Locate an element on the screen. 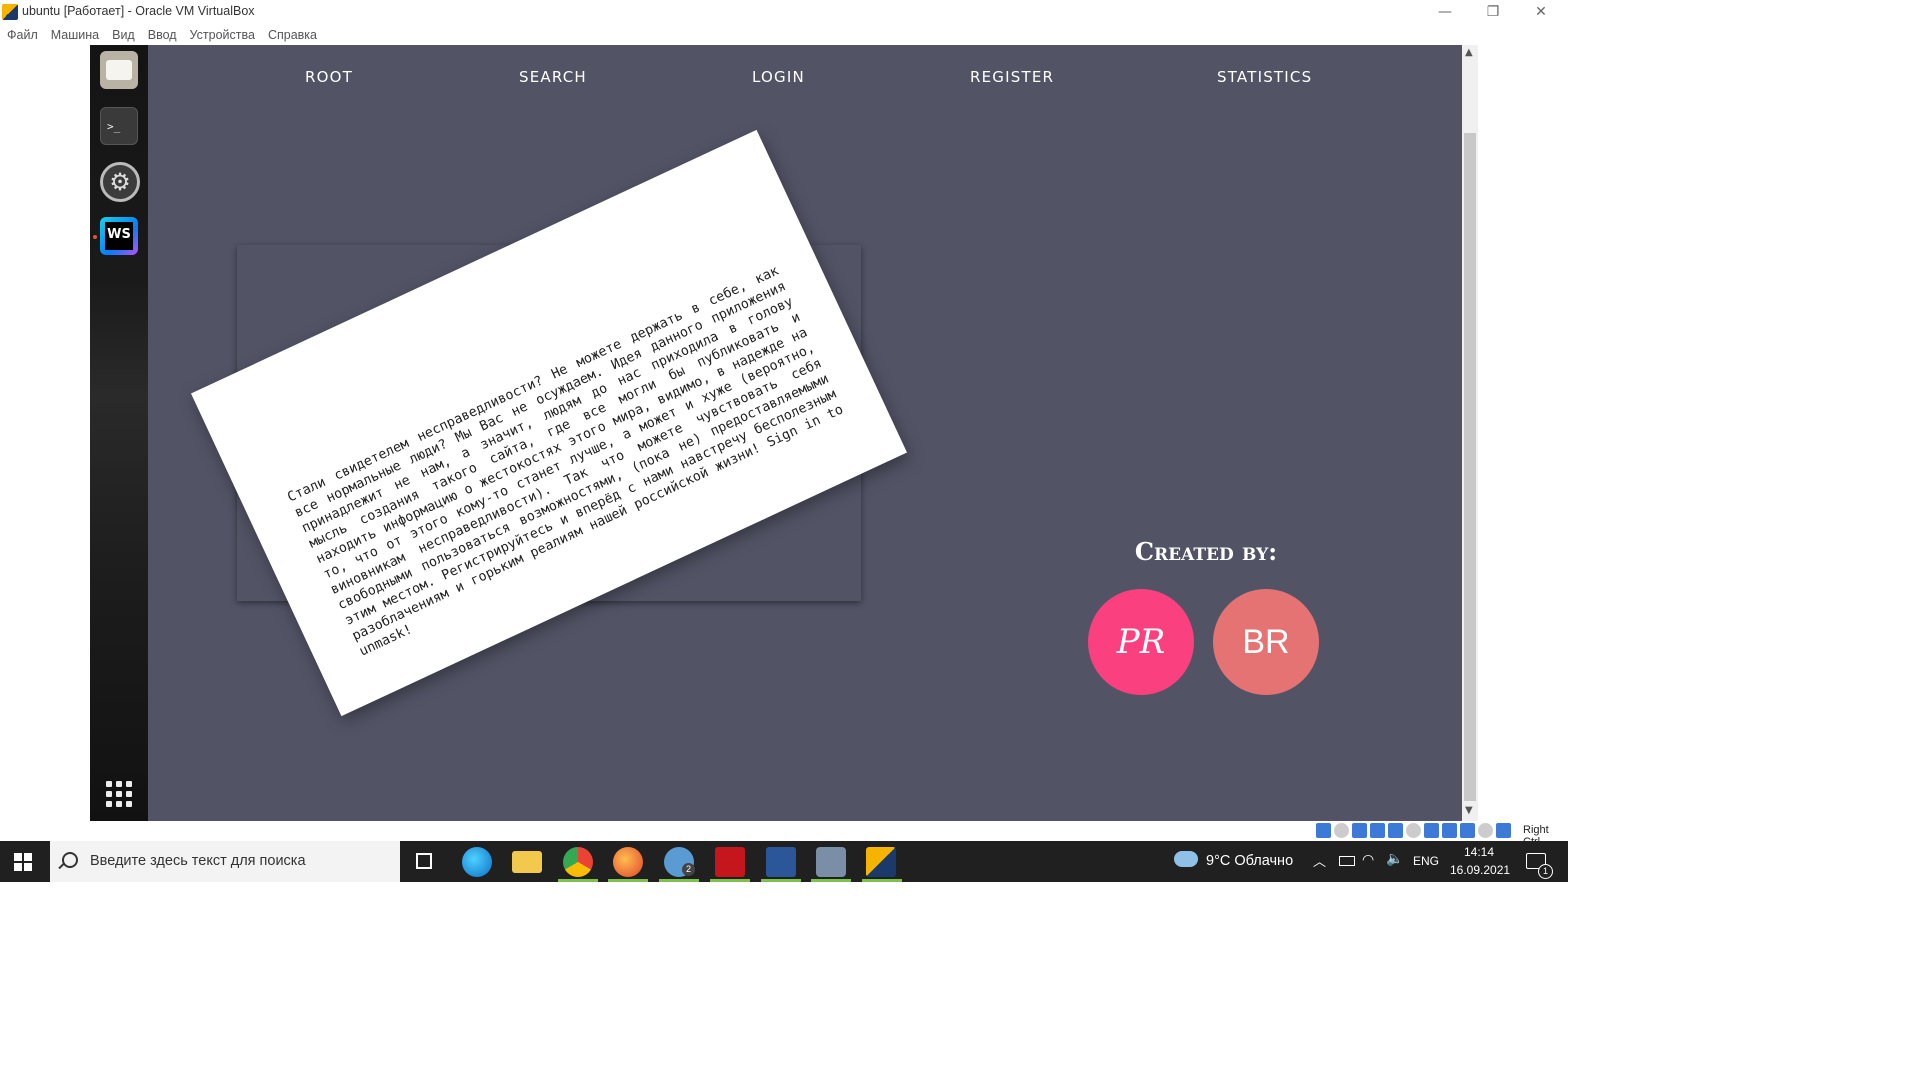 Image resolution: width=1920 pixels, height=1080 pixels. taskbar-search: Введите здесь текст для поиска is located at coordinates (225, 861).